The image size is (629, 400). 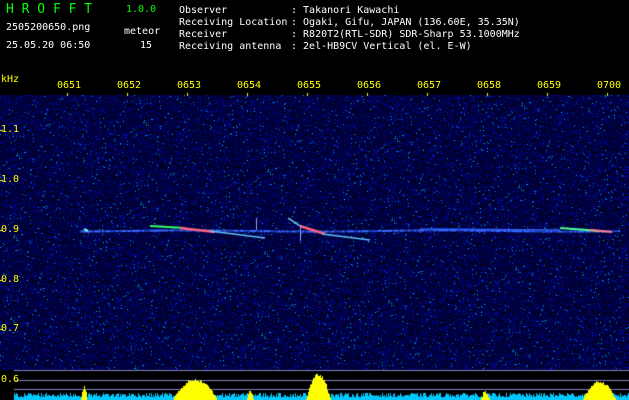 I want to click on observation-datetime: 25.05.20 06:50, so click(x=48, y=45).